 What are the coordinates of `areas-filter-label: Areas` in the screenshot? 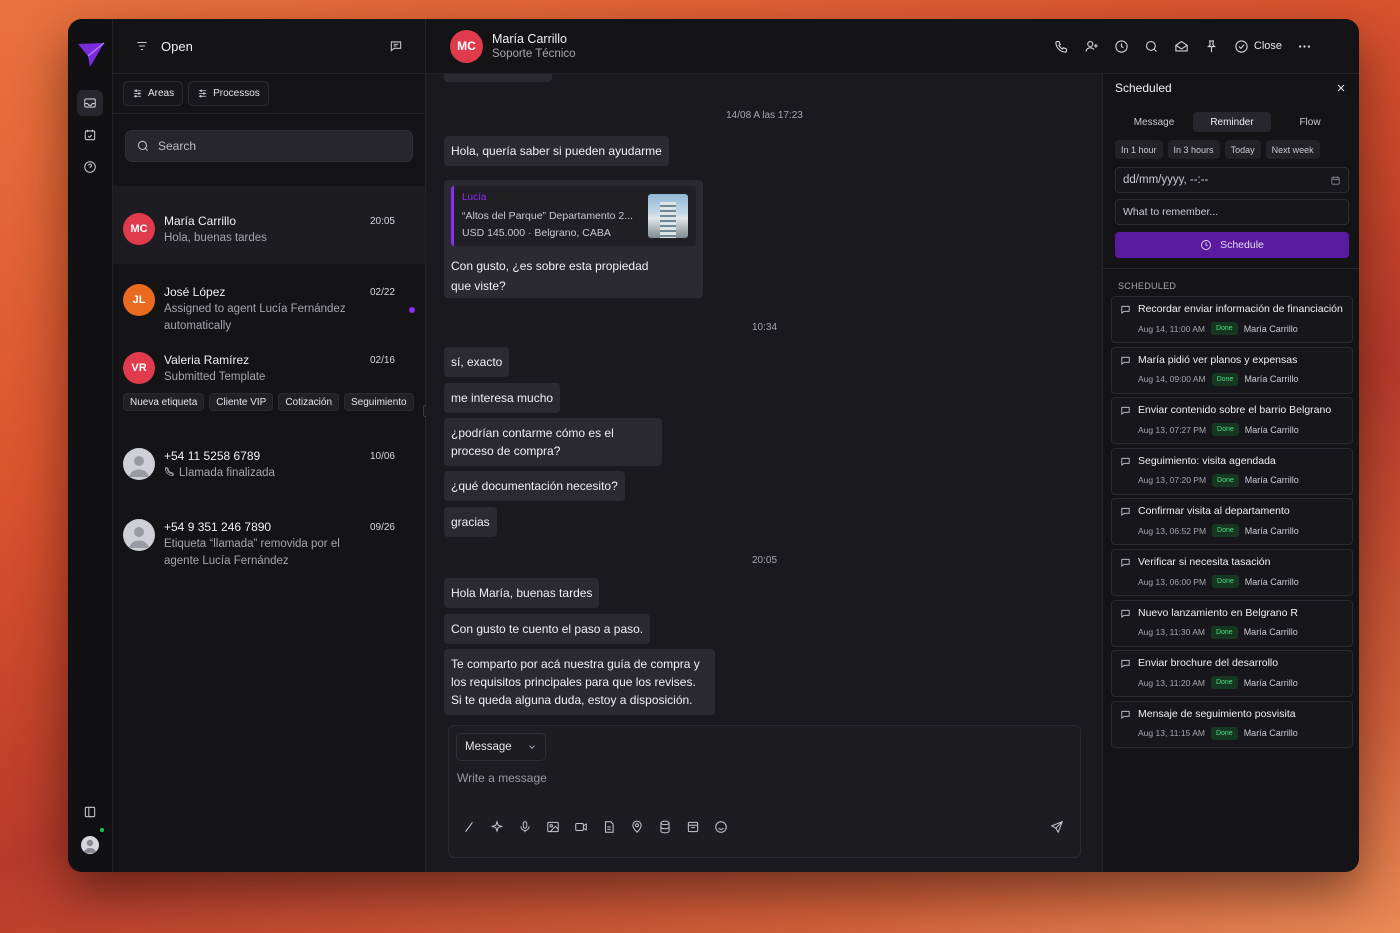 It's located at (161, 93).